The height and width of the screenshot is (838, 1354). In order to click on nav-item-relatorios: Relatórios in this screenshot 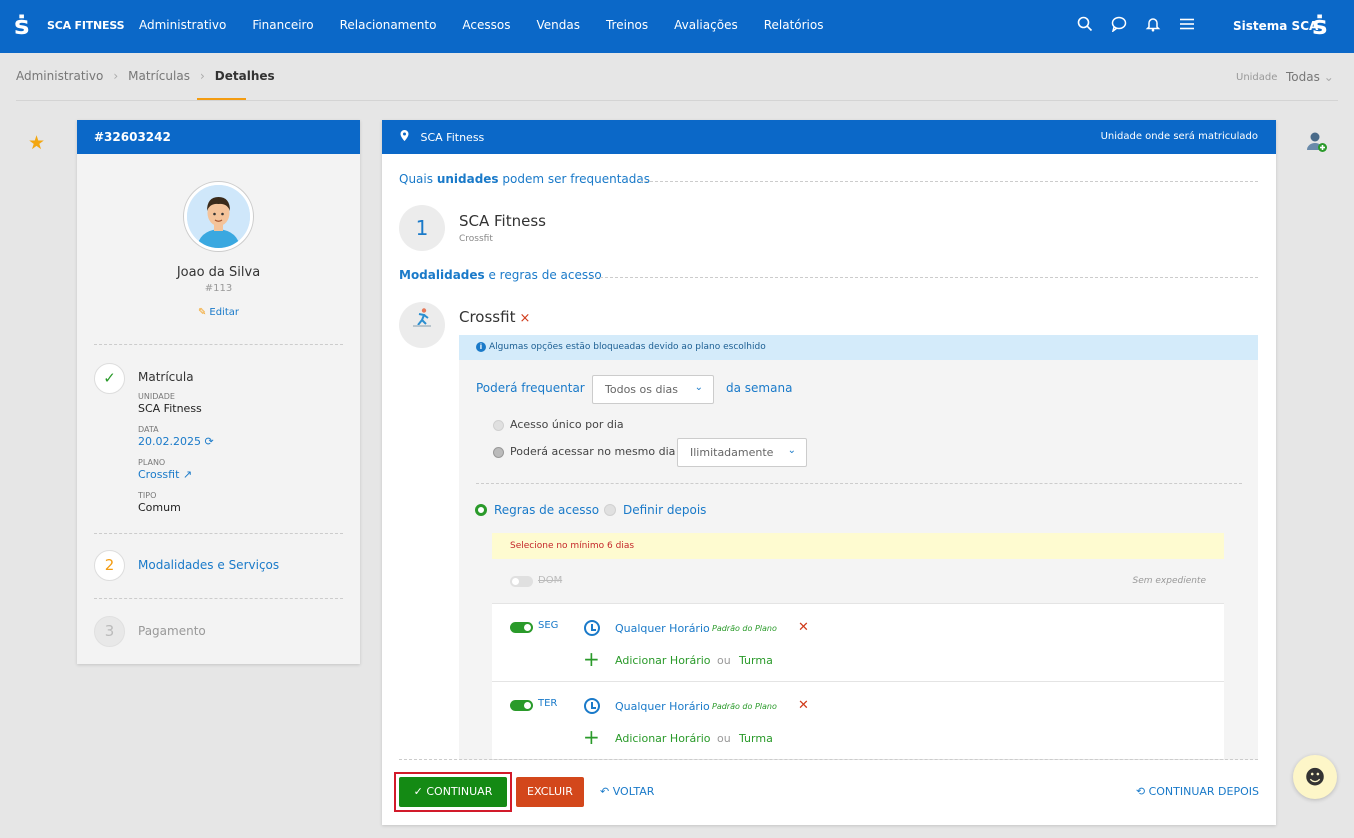, I will do `click(794, 25)`.